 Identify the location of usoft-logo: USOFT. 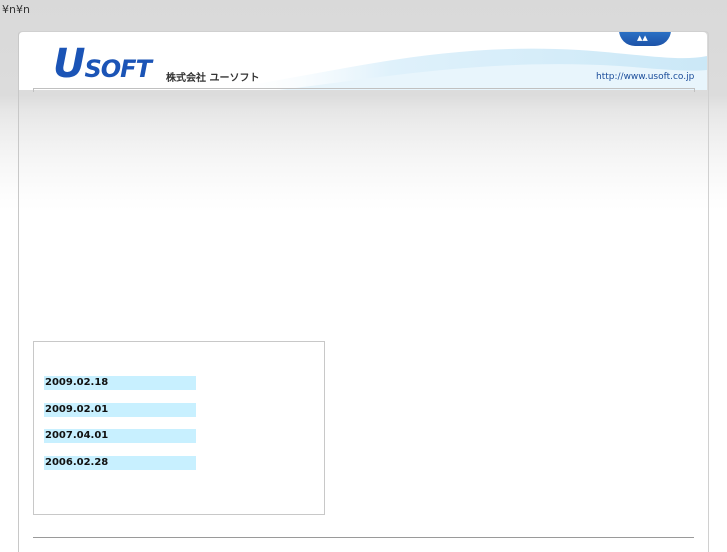
(102, 64).